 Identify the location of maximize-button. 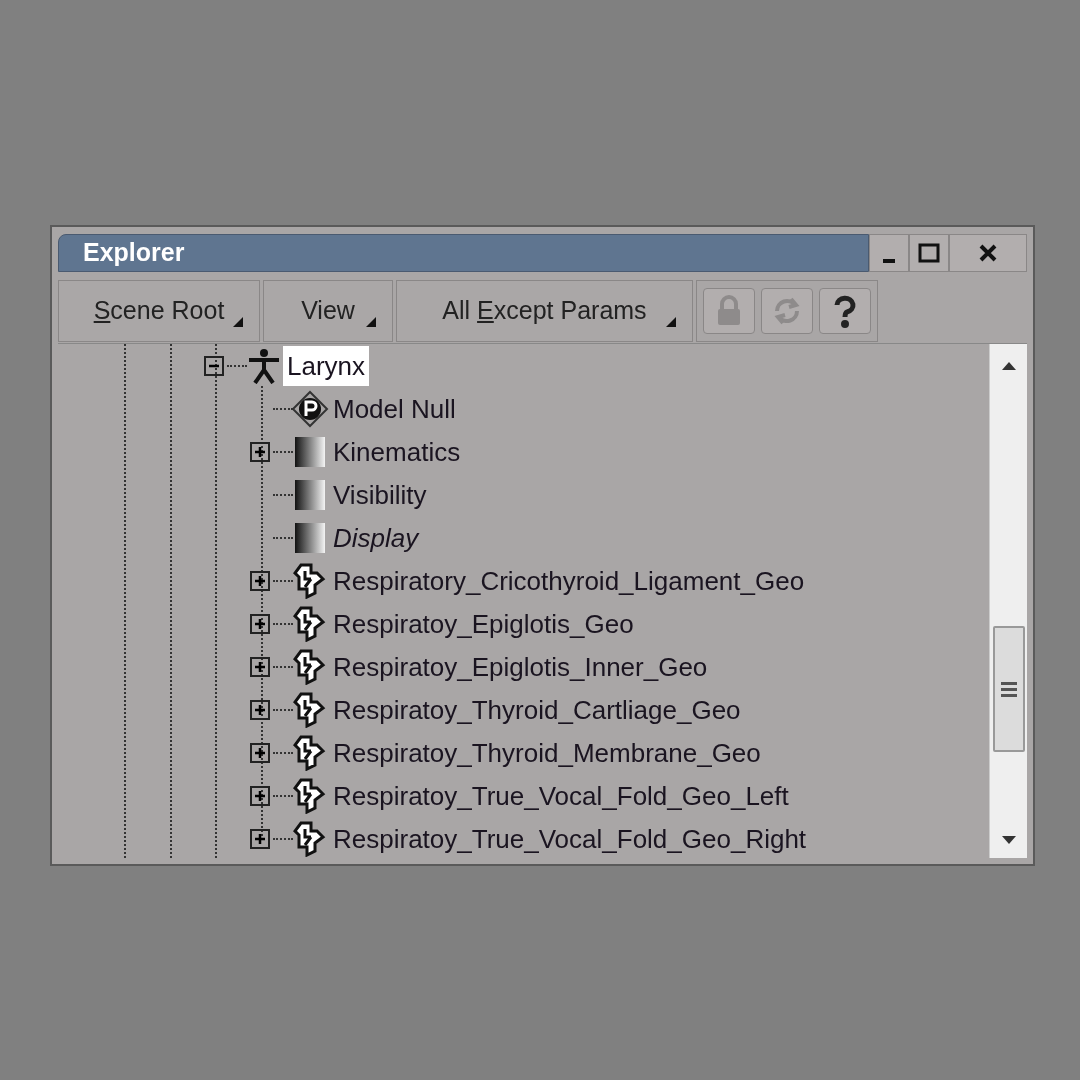
(929, 253).